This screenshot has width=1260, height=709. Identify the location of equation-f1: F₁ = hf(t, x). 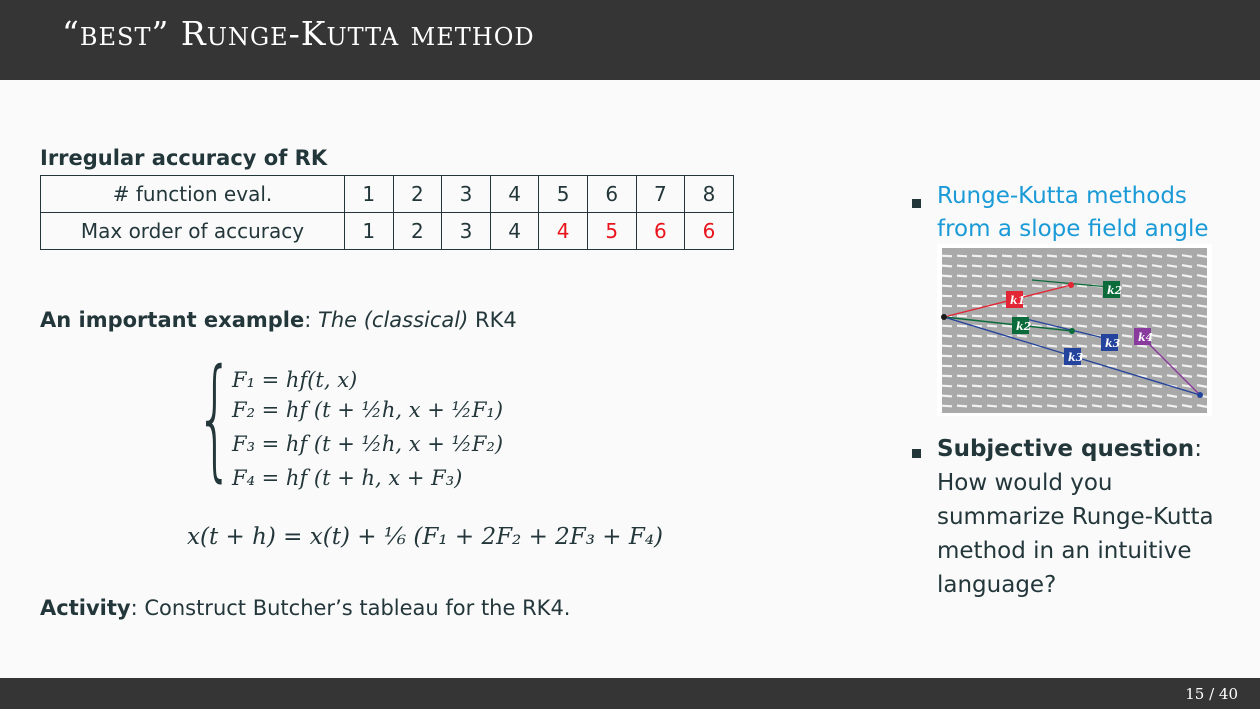
(295, 380).